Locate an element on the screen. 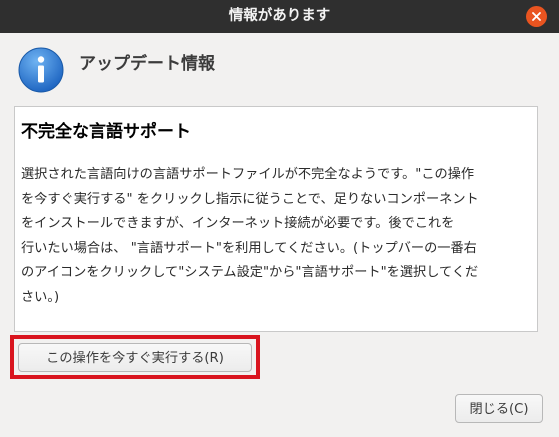 This screenshot has width=559, height=437. message-line: 選択された言語向けの言語サポートファイルが不完全なようです。"この操作 is located at coordinates (248, 174).